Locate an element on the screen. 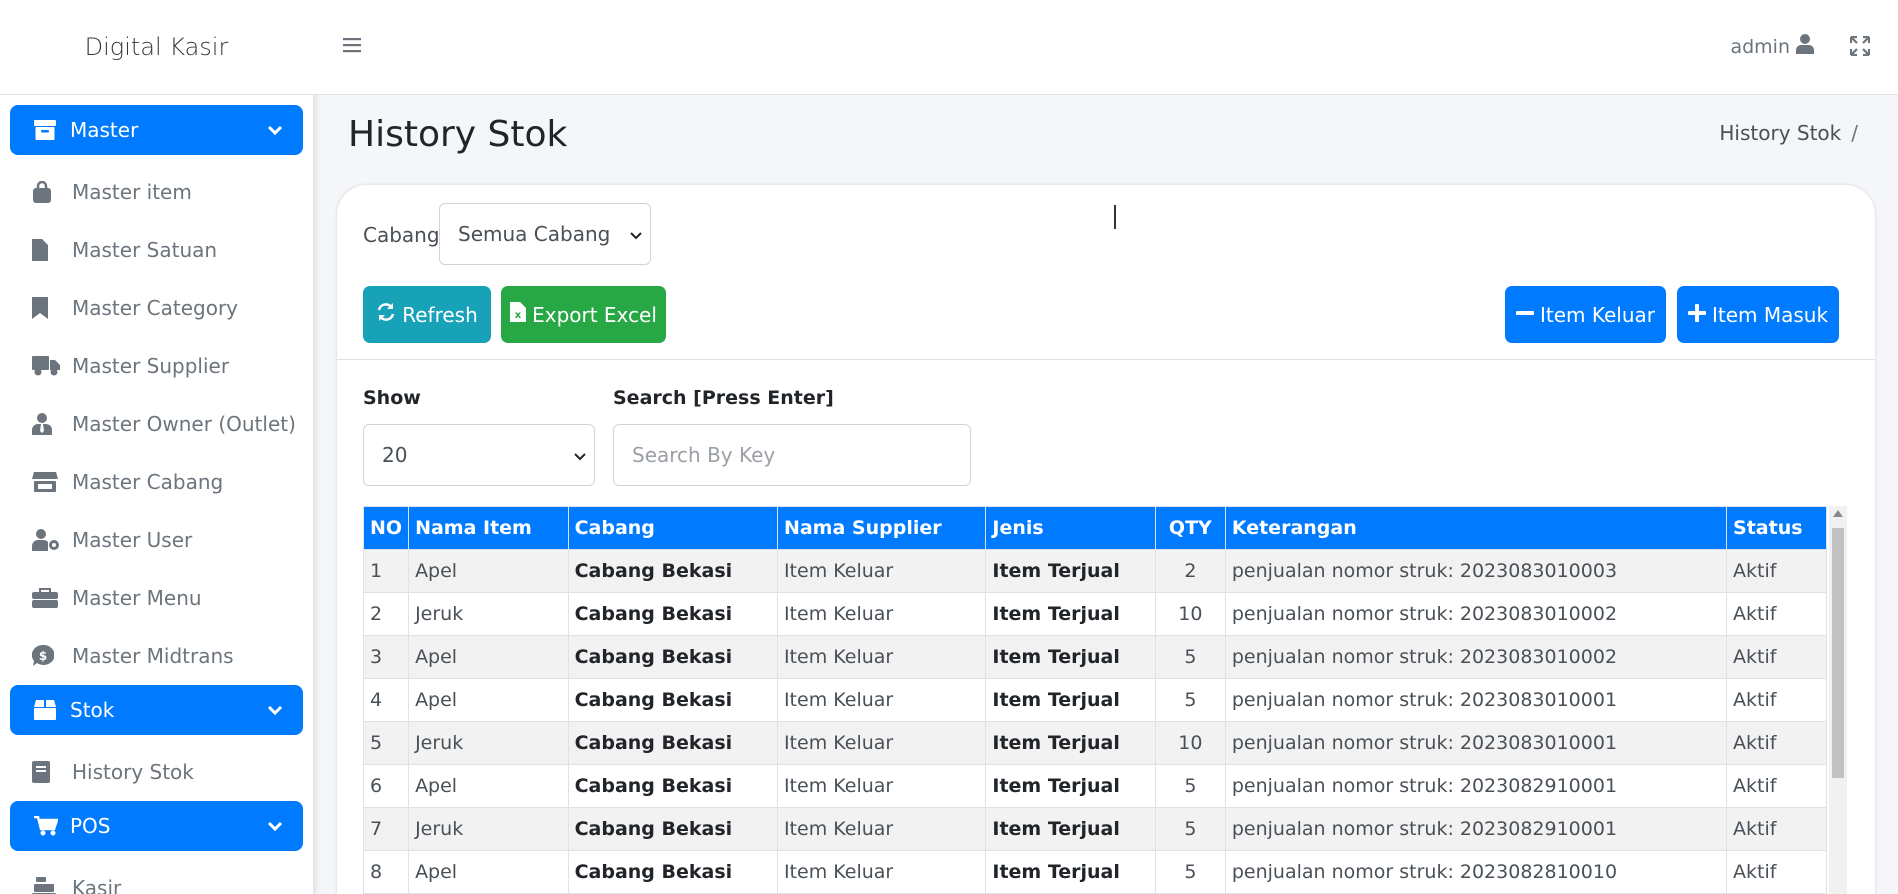 This screenshot has height=894, width=1898. user-menu: admin is located at coordinates (1772, 46).